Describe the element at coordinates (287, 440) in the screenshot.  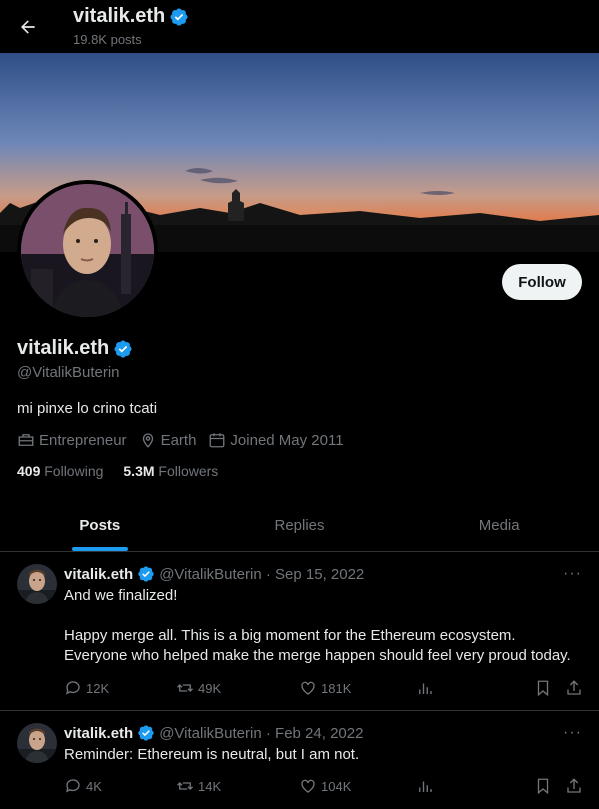
I see `joined-text: Joined May 2011` at that location.